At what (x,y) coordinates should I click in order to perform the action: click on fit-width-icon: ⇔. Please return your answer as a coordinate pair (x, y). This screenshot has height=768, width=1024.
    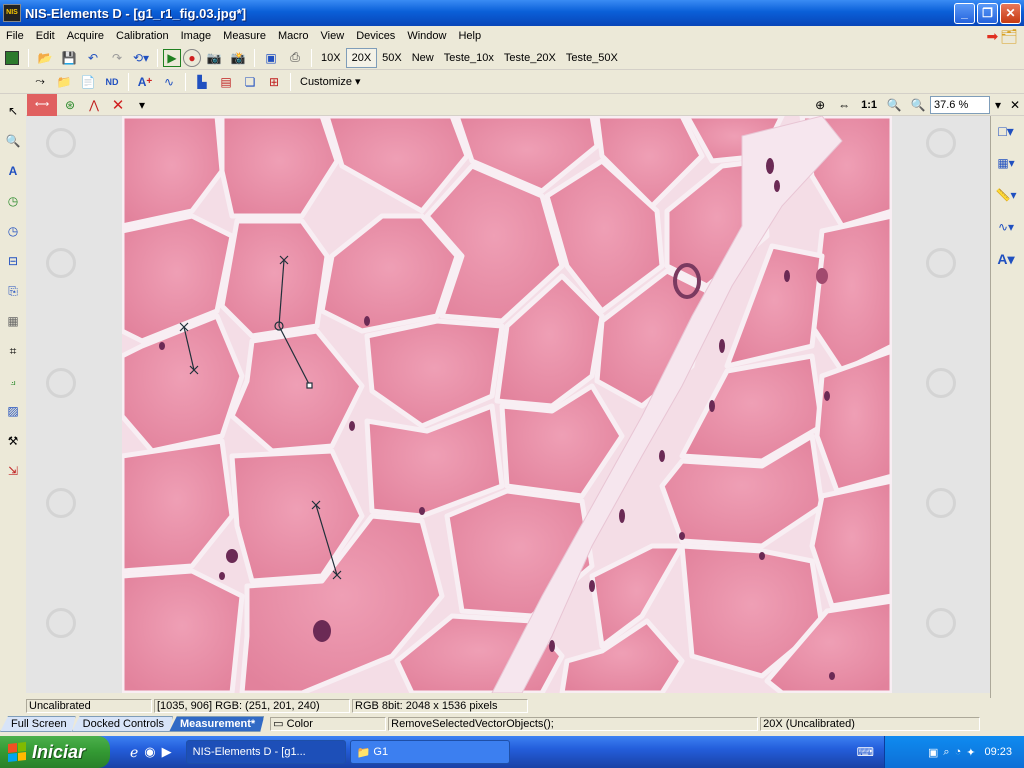
    Looking at the image, I should click on (844, 105).